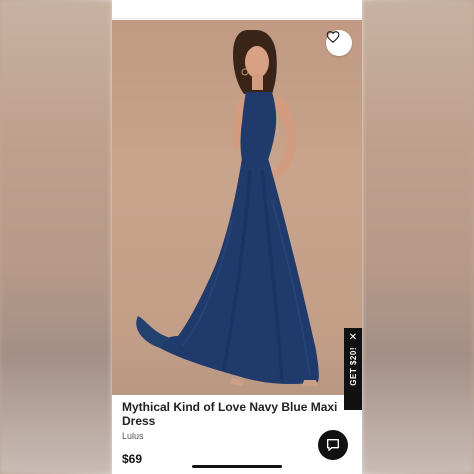 The image size is (474, 474). What do you see at coordinates (237, 10) in the screenshot?
I see `top-bar` at bounding box center [237, 10].